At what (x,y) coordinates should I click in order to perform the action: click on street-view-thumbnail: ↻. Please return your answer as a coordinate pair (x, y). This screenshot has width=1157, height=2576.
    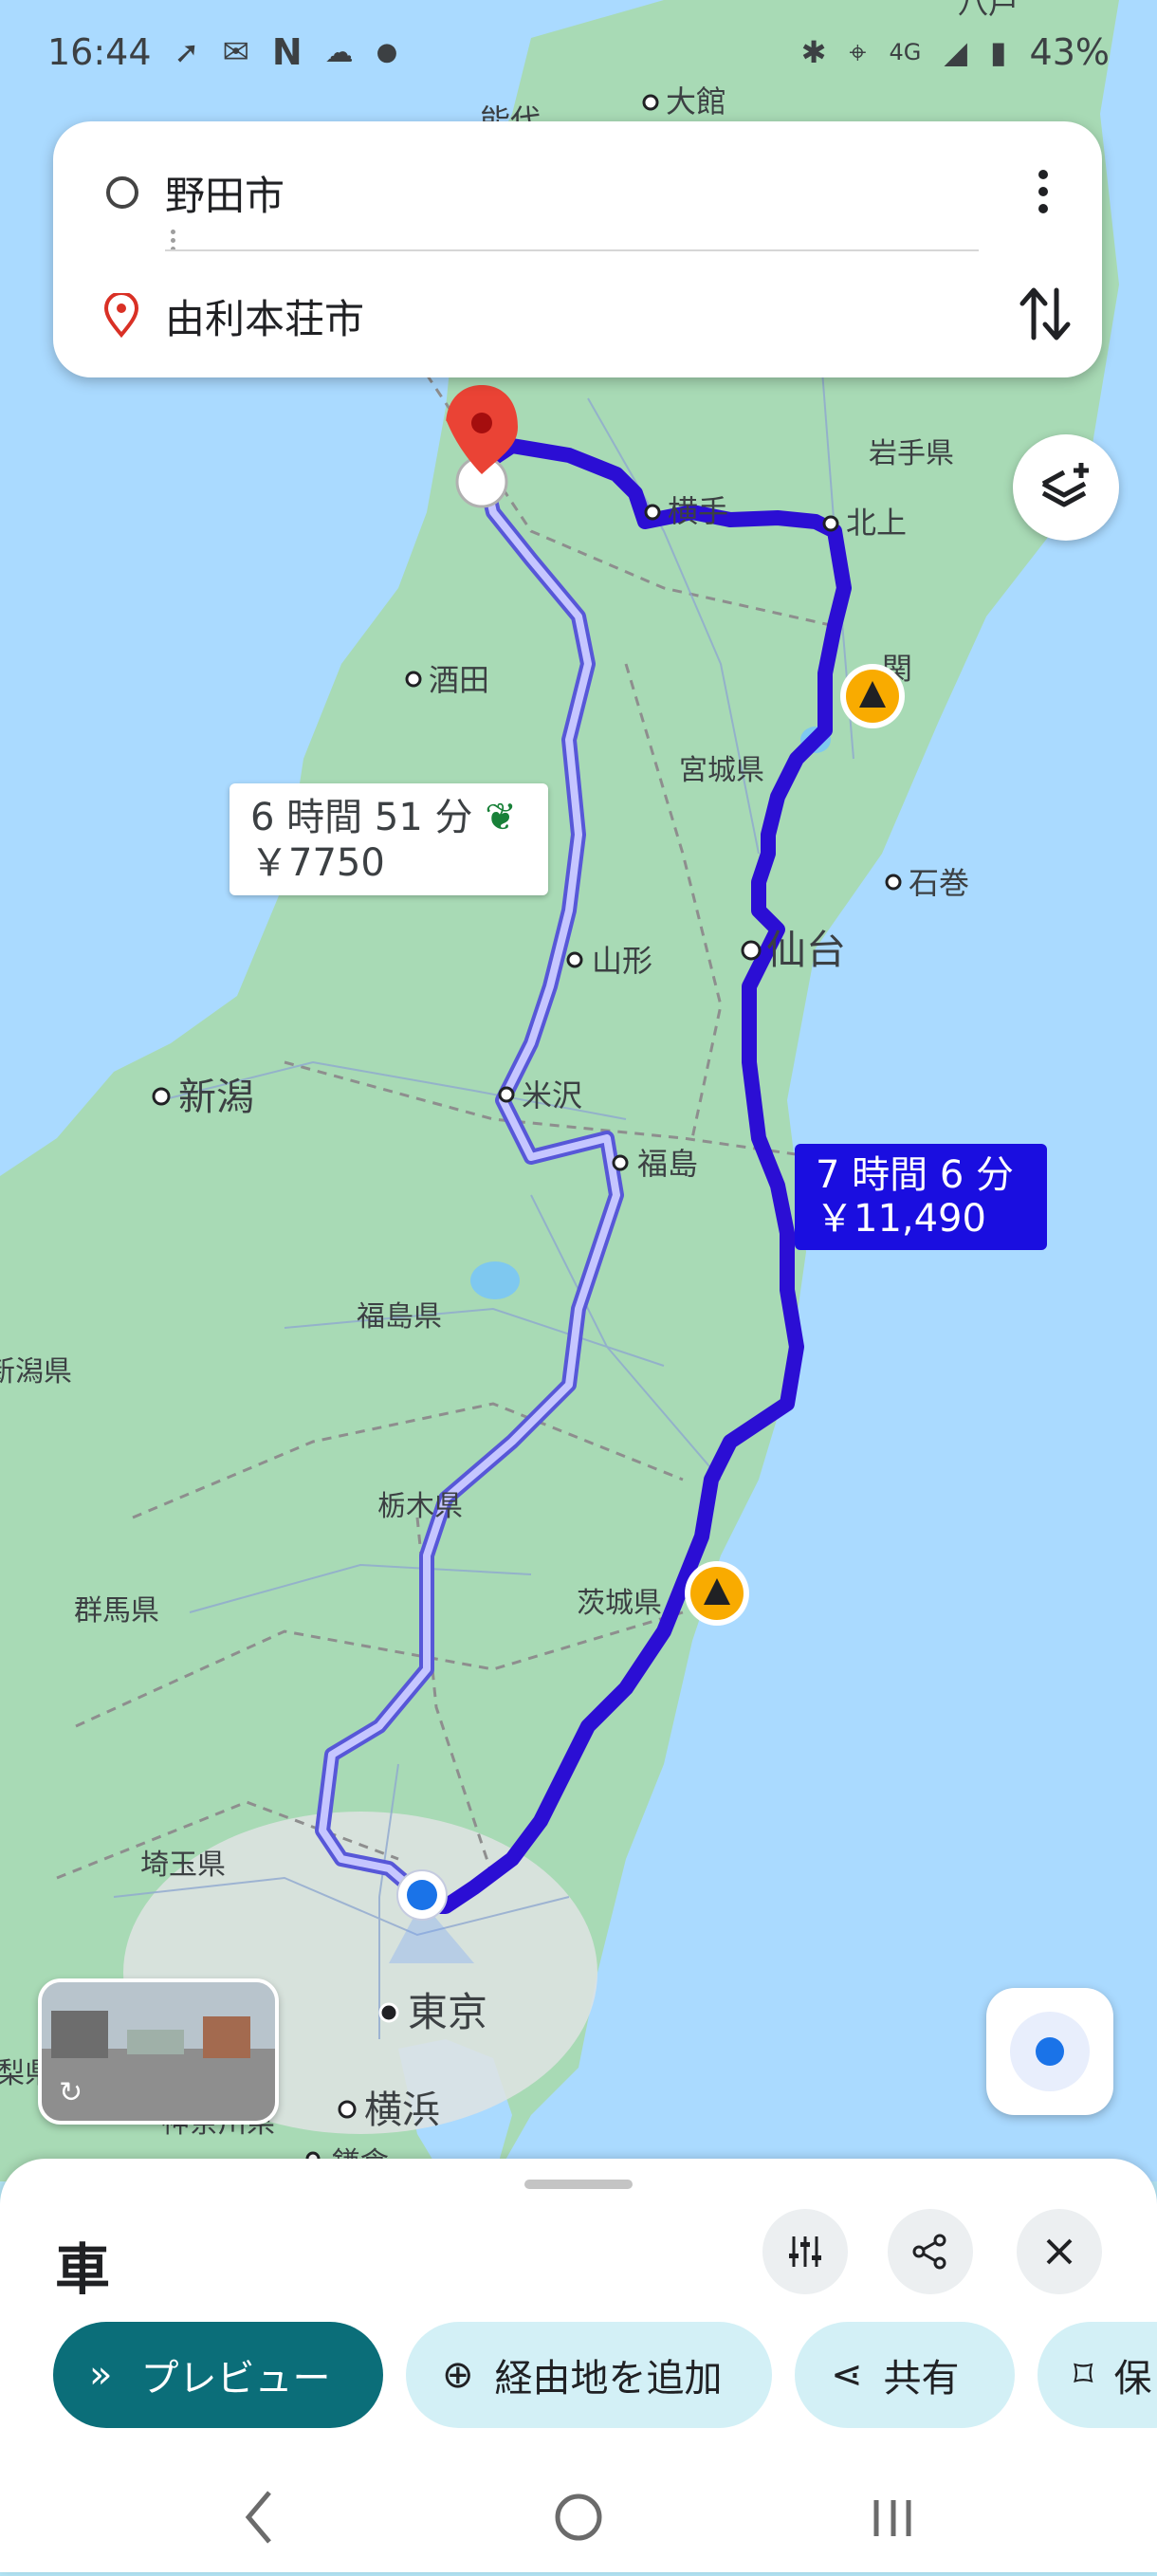
    Looking at the image, I should click on (158, 2051).